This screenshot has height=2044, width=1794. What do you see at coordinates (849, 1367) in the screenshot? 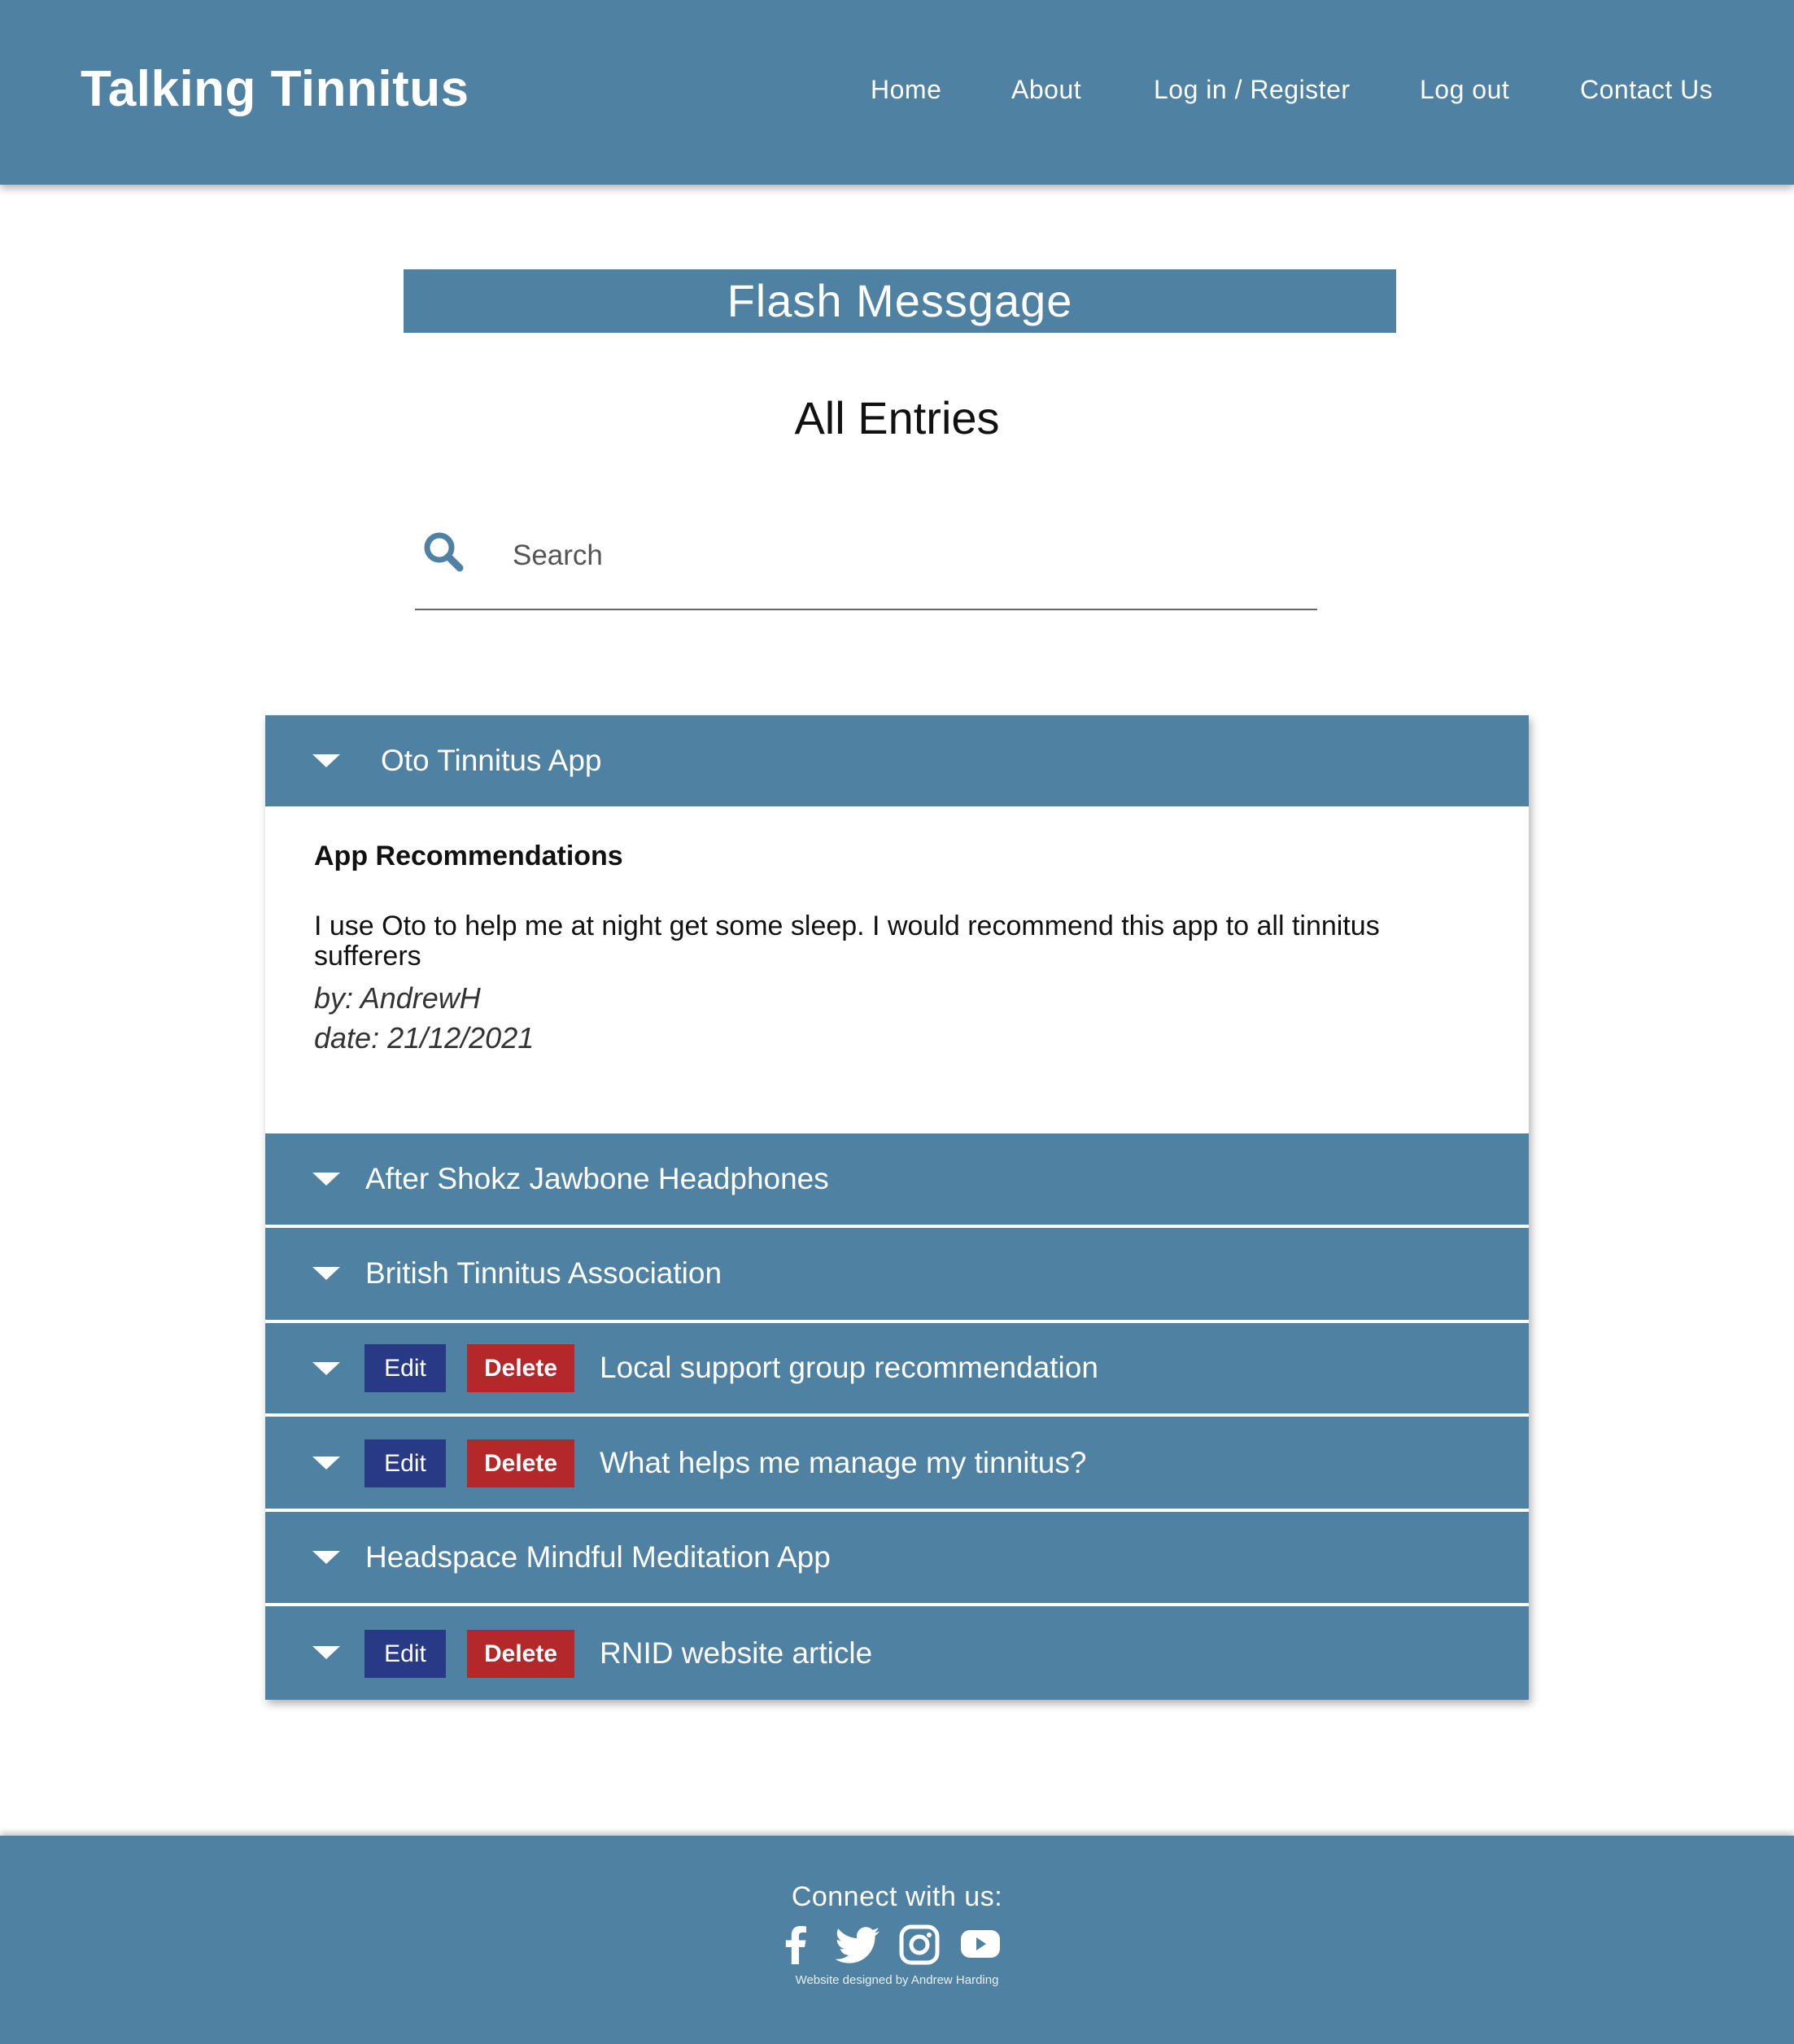
I see `entry-title: Local support group recommendation` at bounding box center [849, 1367].